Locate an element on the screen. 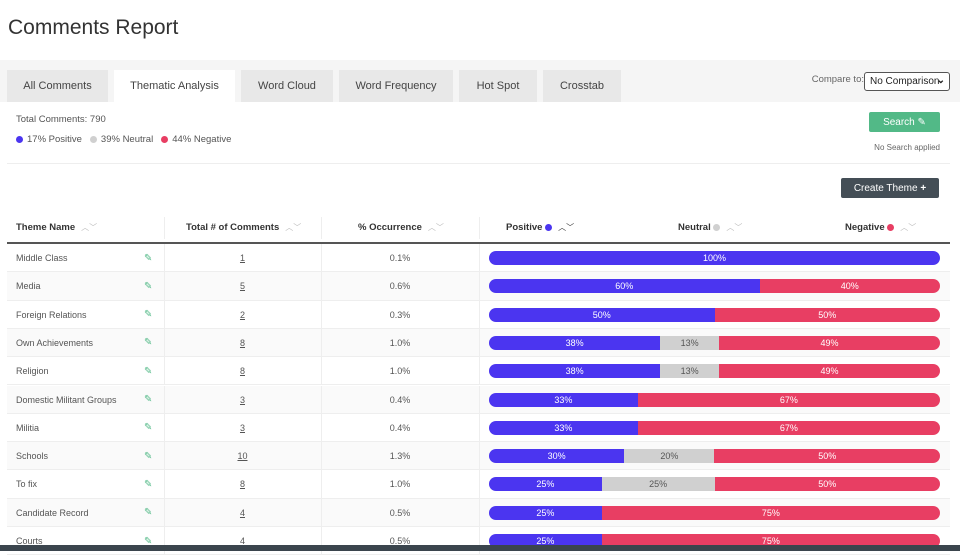  table-row: To fix ✎ 8 1.0% 25% 25% 50% is located at coordinates (478, 484).